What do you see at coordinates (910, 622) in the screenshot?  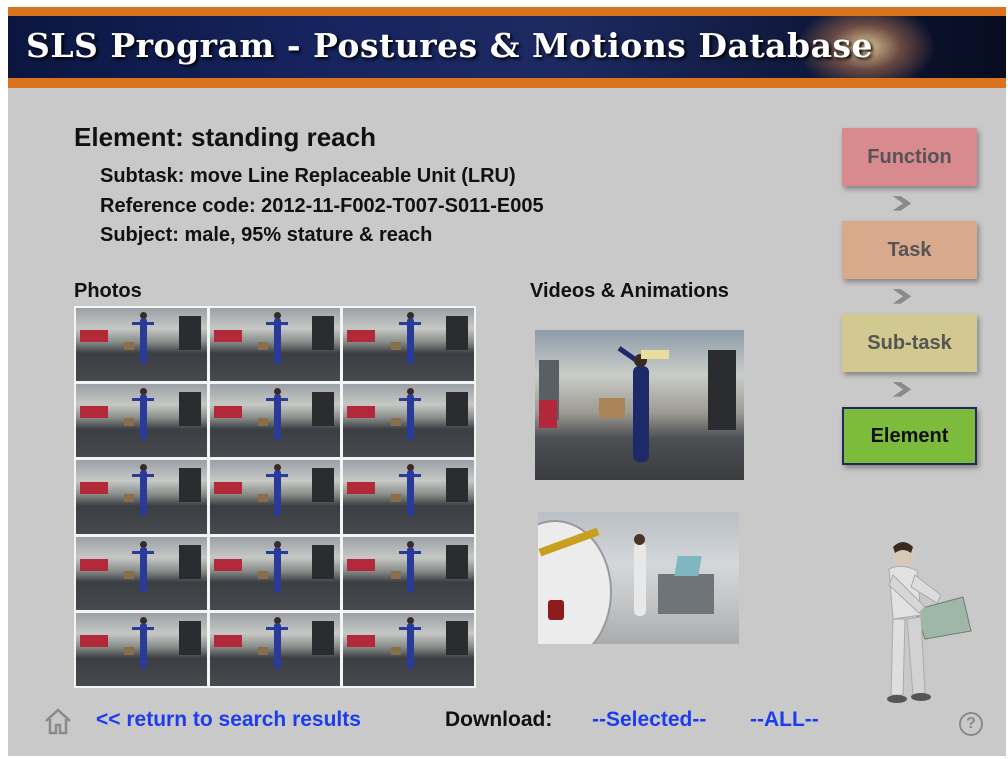 I see `mannequin-figure-icon` at bounding box center [910, 622].